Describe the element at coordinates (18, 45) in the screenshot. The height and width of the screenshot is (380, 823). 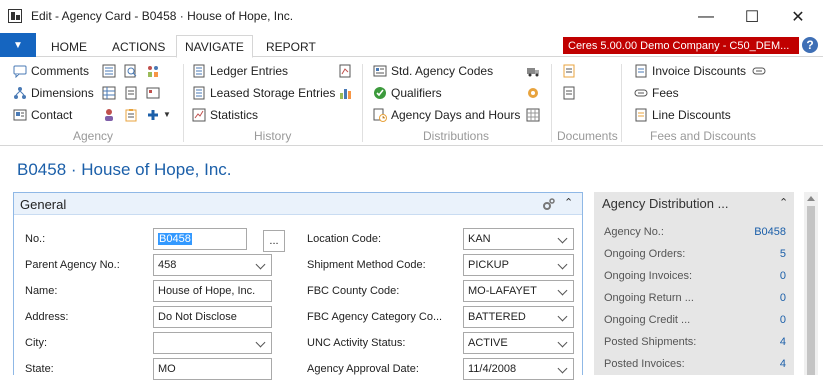
I see `file-menu-button: ▼` at that location.